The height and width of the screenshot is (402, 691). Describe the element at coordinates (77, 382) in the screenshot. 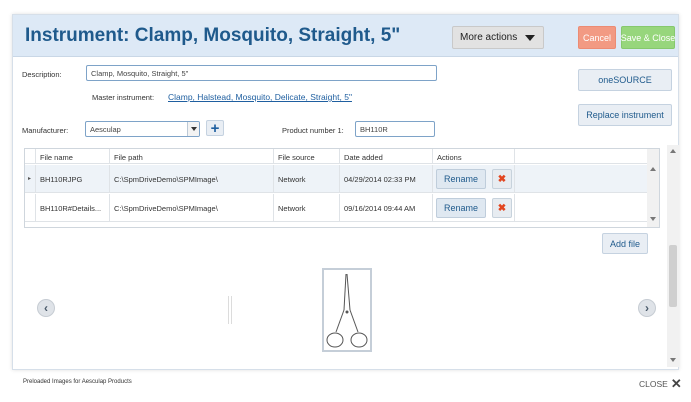

I see `preloaded-images-text: Preloaded Images for Aesculap Products` at that location.